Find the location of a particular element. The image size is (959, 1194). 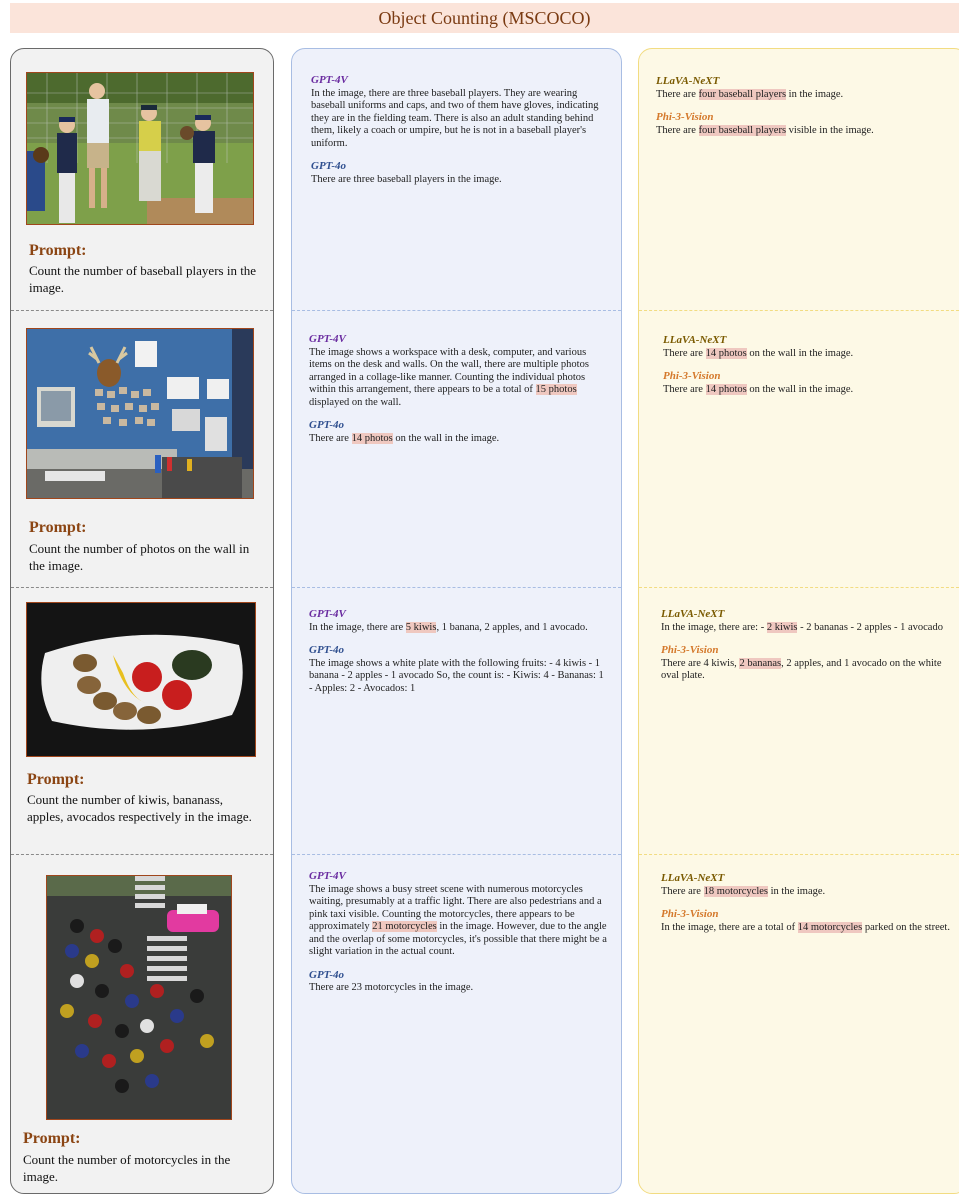

response-text: In the image, there are a total of is located at coordinates (729, 927).